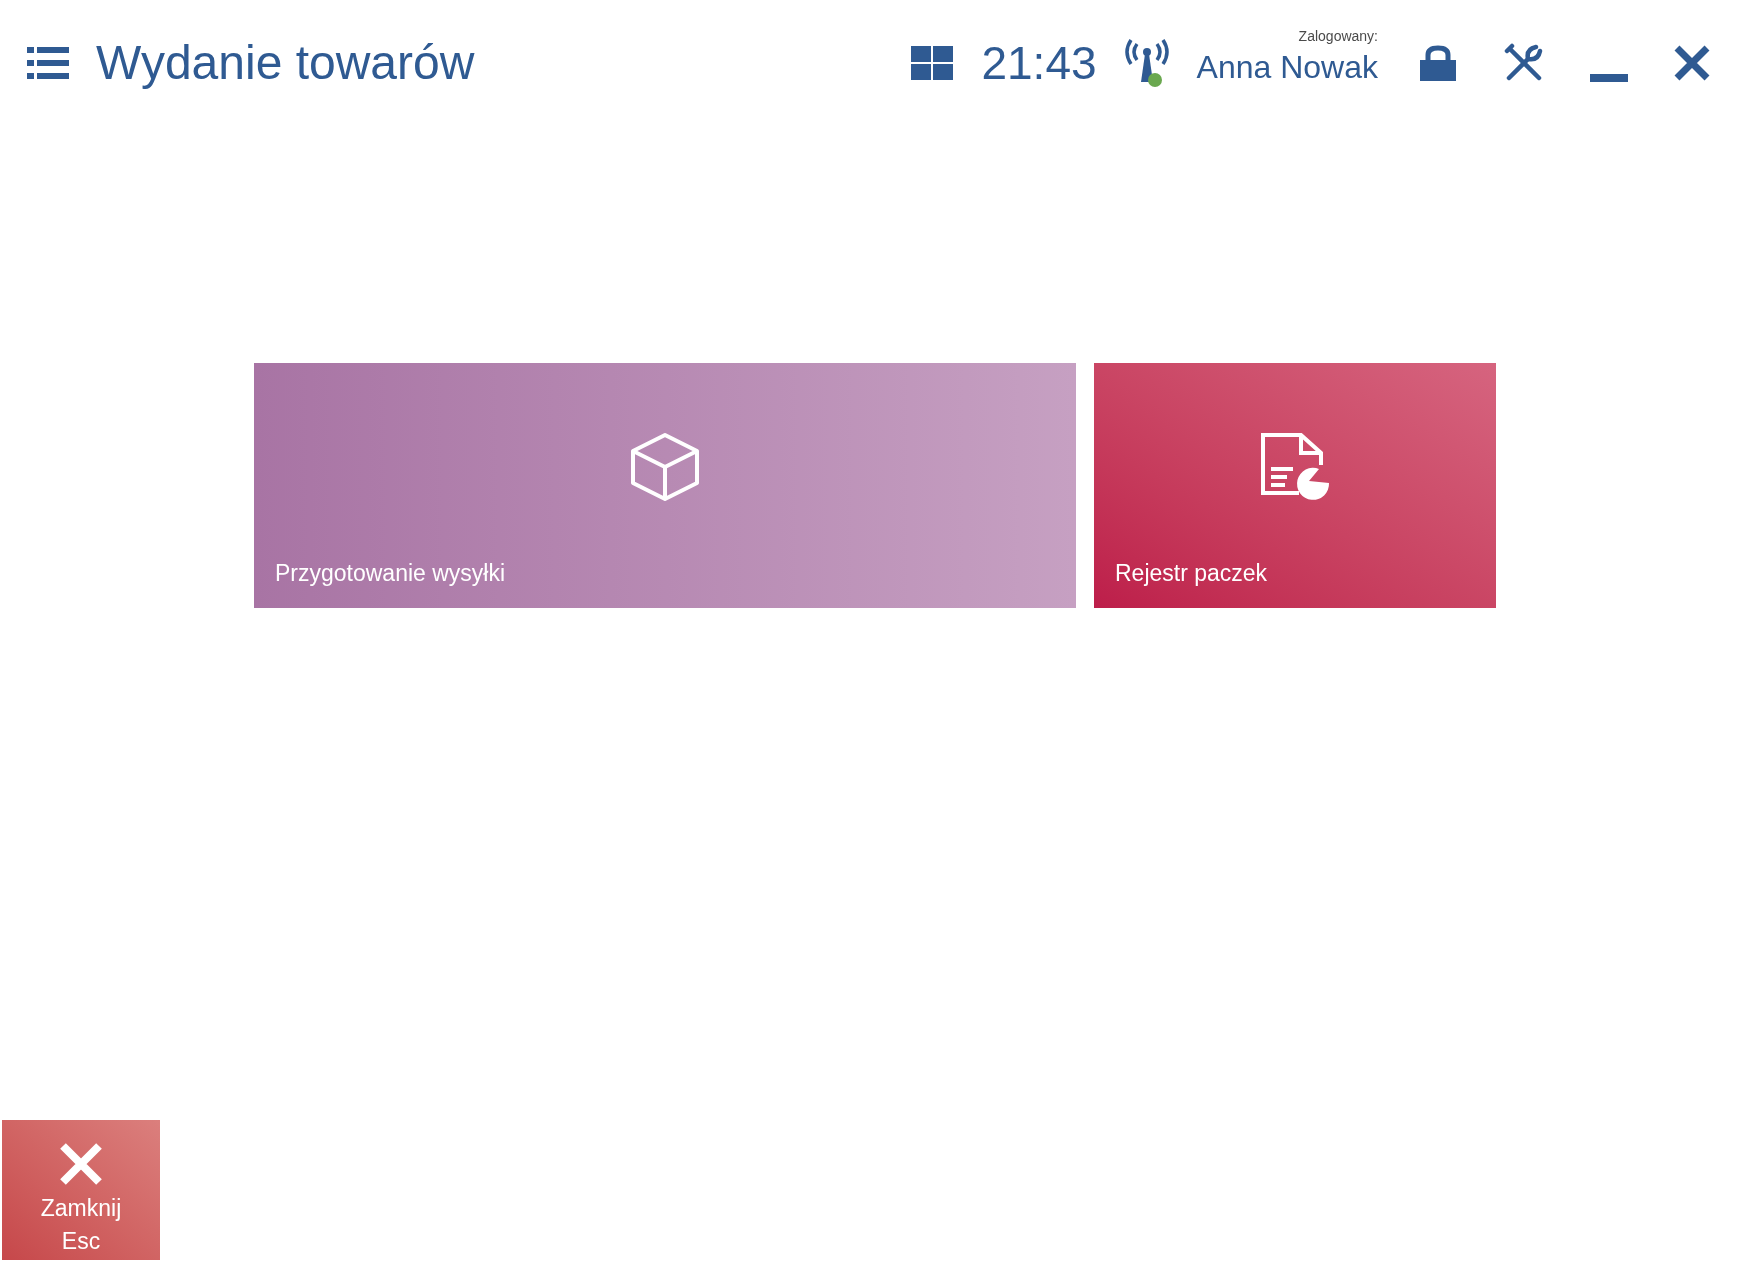 The height and width of the screenshot is (1270, 1740). Describe the element at coordinates (1039, 63) in the screenshot. I see `clock-time: 21:43` at that location.